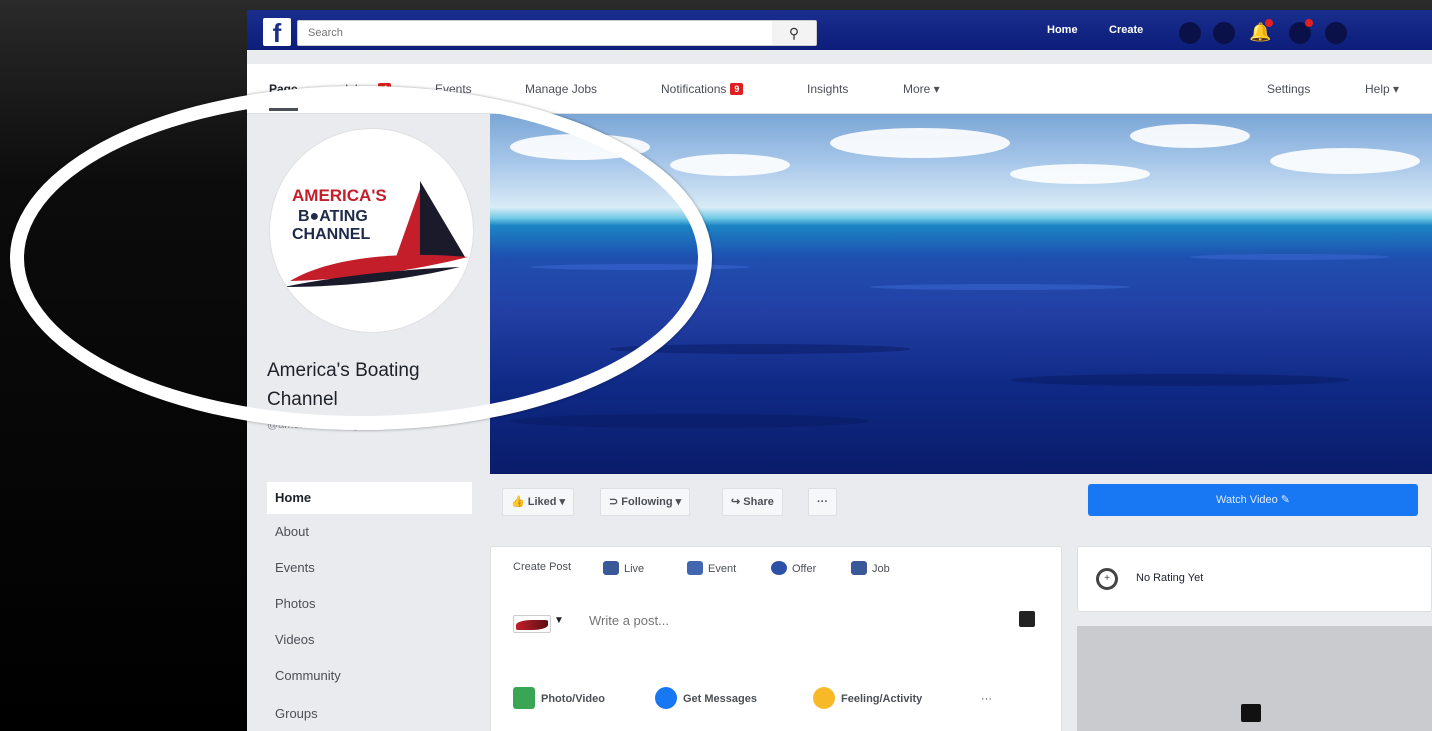 This screenshot has height=731, width=1432. What do you see at coordinates (722, 569) in the screenshot?
I see `event-label: Event` at bounding box center [722, 569].